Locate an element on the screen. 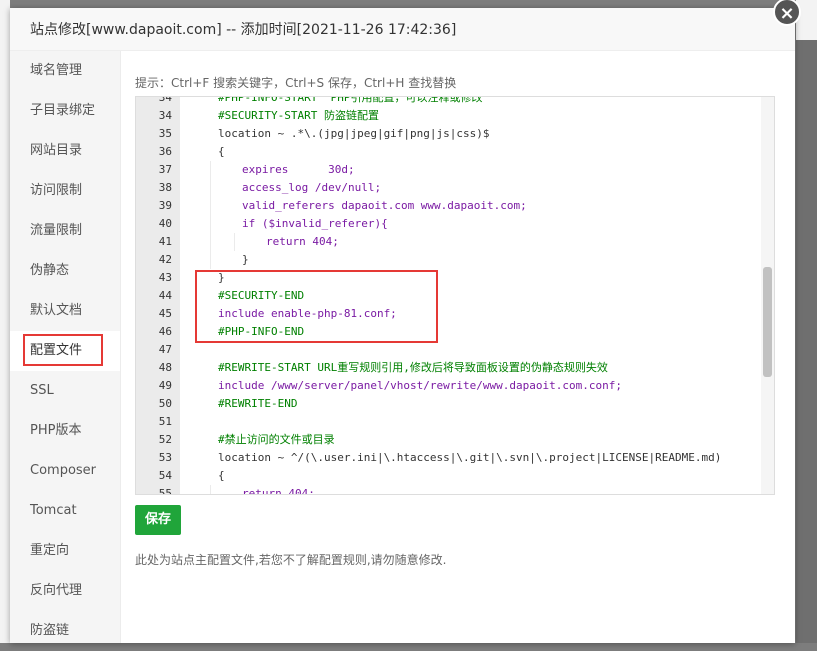 This screenshot has height=651, width=817. backdrop-right is located at coordinates (806, 321).